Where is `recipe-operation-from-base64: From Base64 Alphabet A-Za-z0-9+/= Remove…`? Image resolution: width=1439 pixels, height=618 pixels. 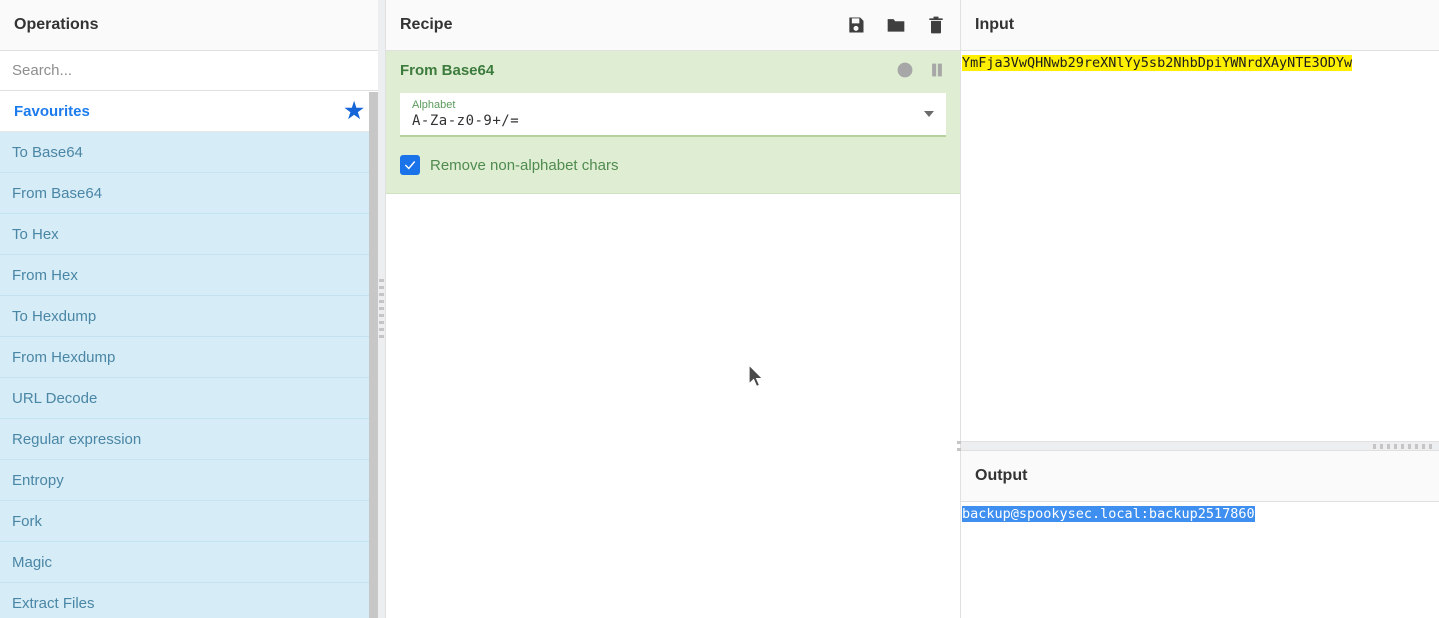 recipe-operation-from-base64: From Base64 Alphabet A-Za-z0-9+/= Remove… is located at coordinates (673, 122).